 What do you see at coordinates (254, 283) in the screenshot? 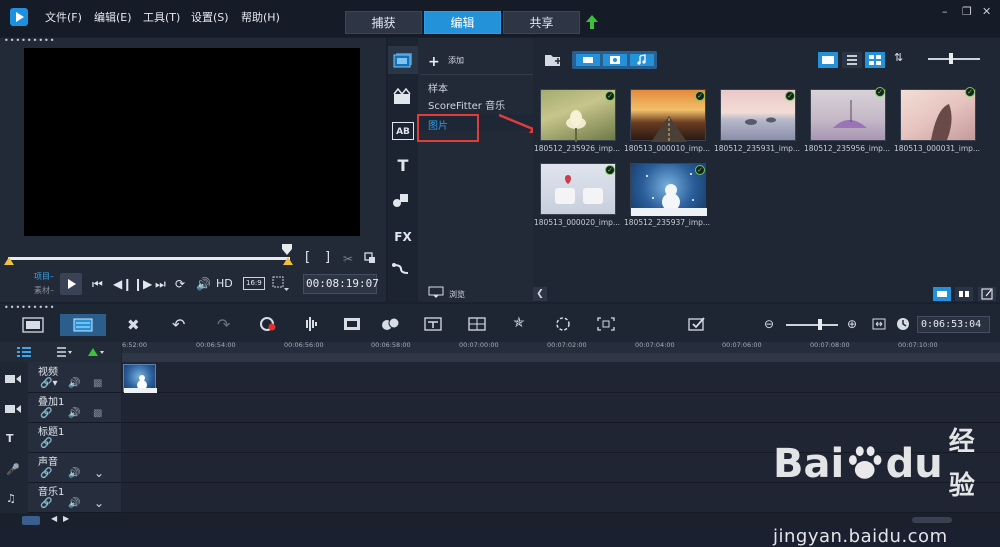
I see `aspect-ratio-button: 16:9` at bounding box center [254, 283].